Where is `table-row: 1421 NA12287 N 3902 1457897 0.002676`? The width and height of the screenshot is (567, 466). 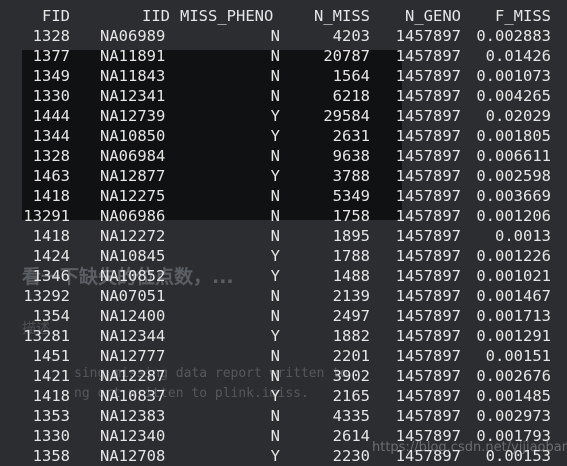
table-row: 1421 NA12287 N 3902 1457897 0.002676 is located at coordinates (283, 376).